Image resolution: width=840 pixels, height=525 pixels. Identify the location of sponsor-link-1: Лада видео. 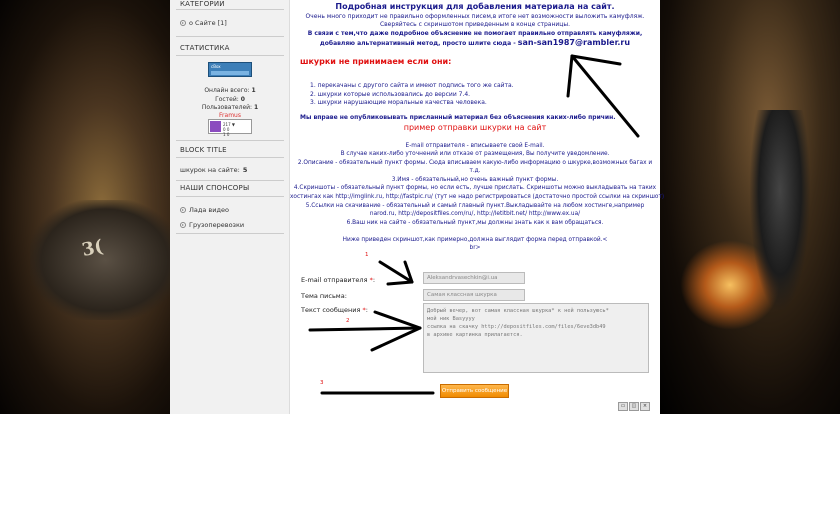
(204, 210).